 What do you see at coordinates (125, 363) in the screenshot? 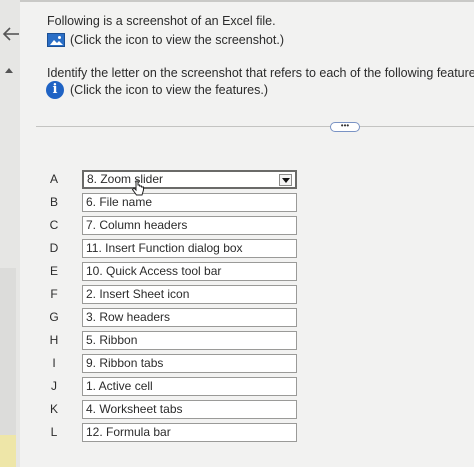
I see `answer-value: 9. Ribbon tabs` at bounding box center [125, 363].